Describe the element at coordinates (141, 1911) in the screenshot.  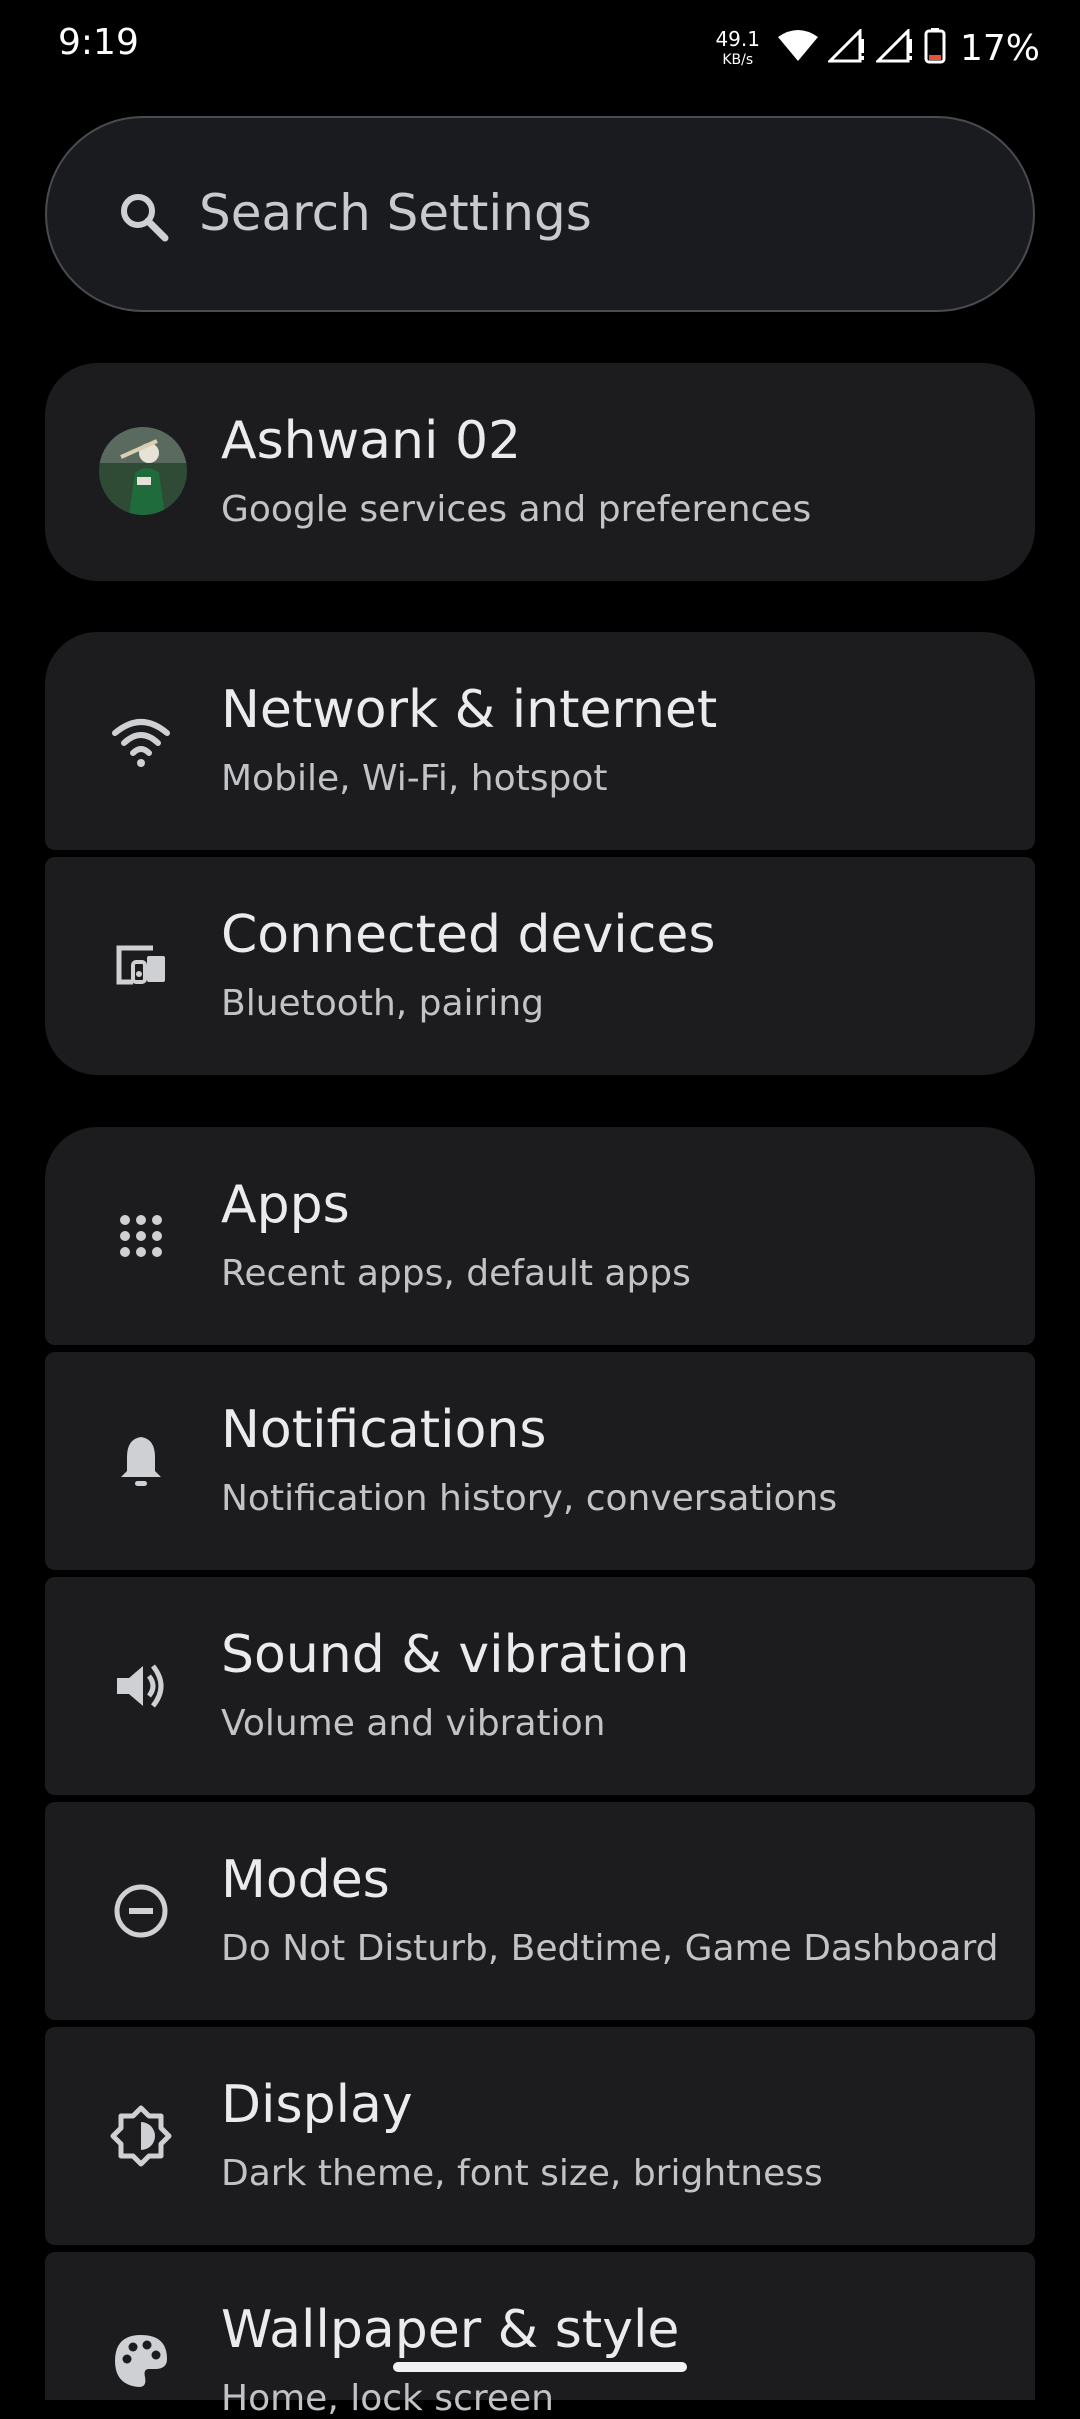
I see `minus-circle-icon` at that location.